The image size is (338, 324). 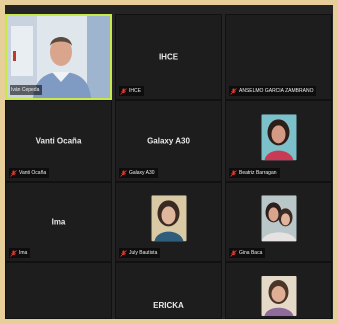 I want to click on participant-tile: July Bautista, so click(x=168, y=222).